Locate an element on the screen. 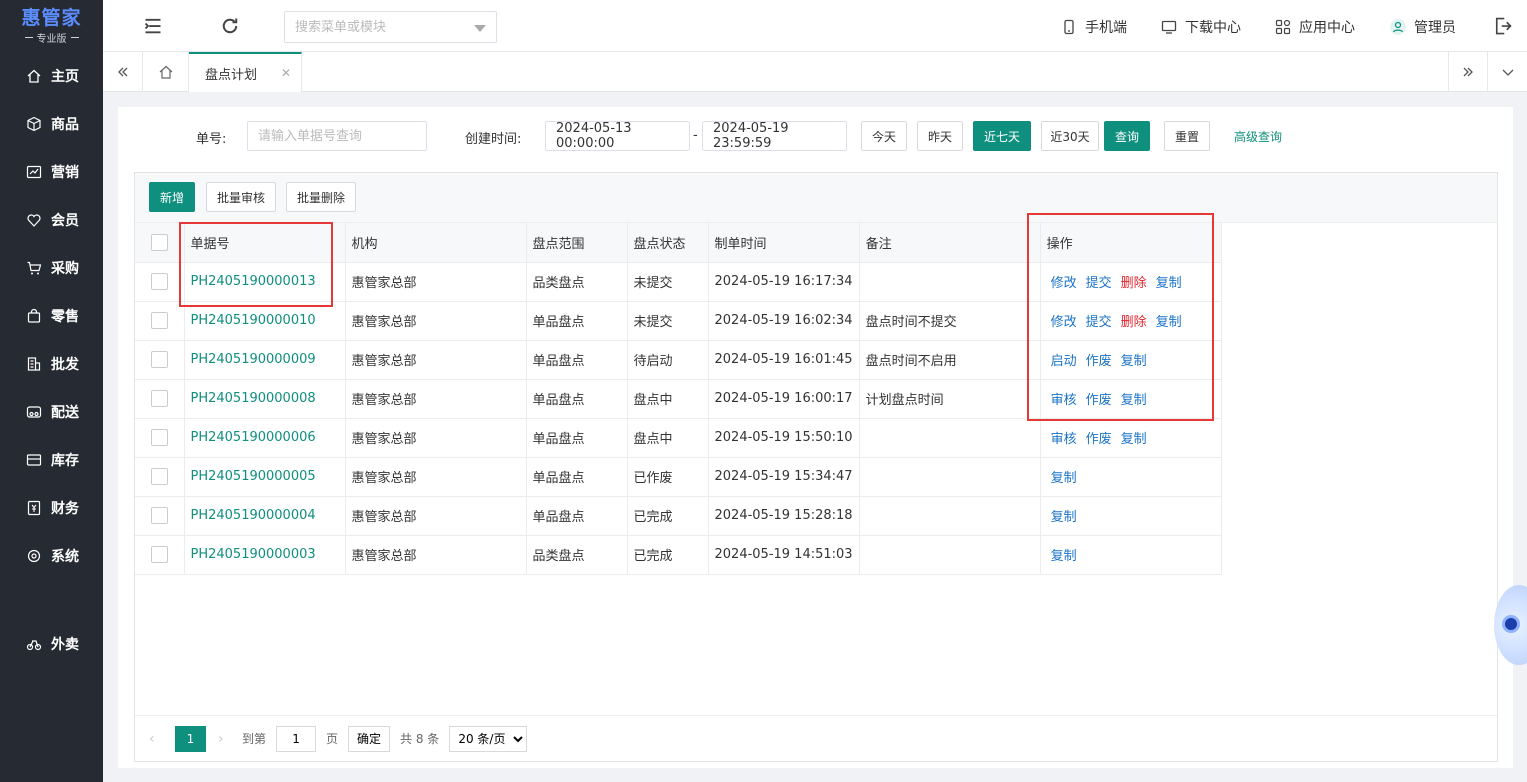 The image size is (1527, 782). download-center-link: 下载中心 is located at coordinates (1201, 27).